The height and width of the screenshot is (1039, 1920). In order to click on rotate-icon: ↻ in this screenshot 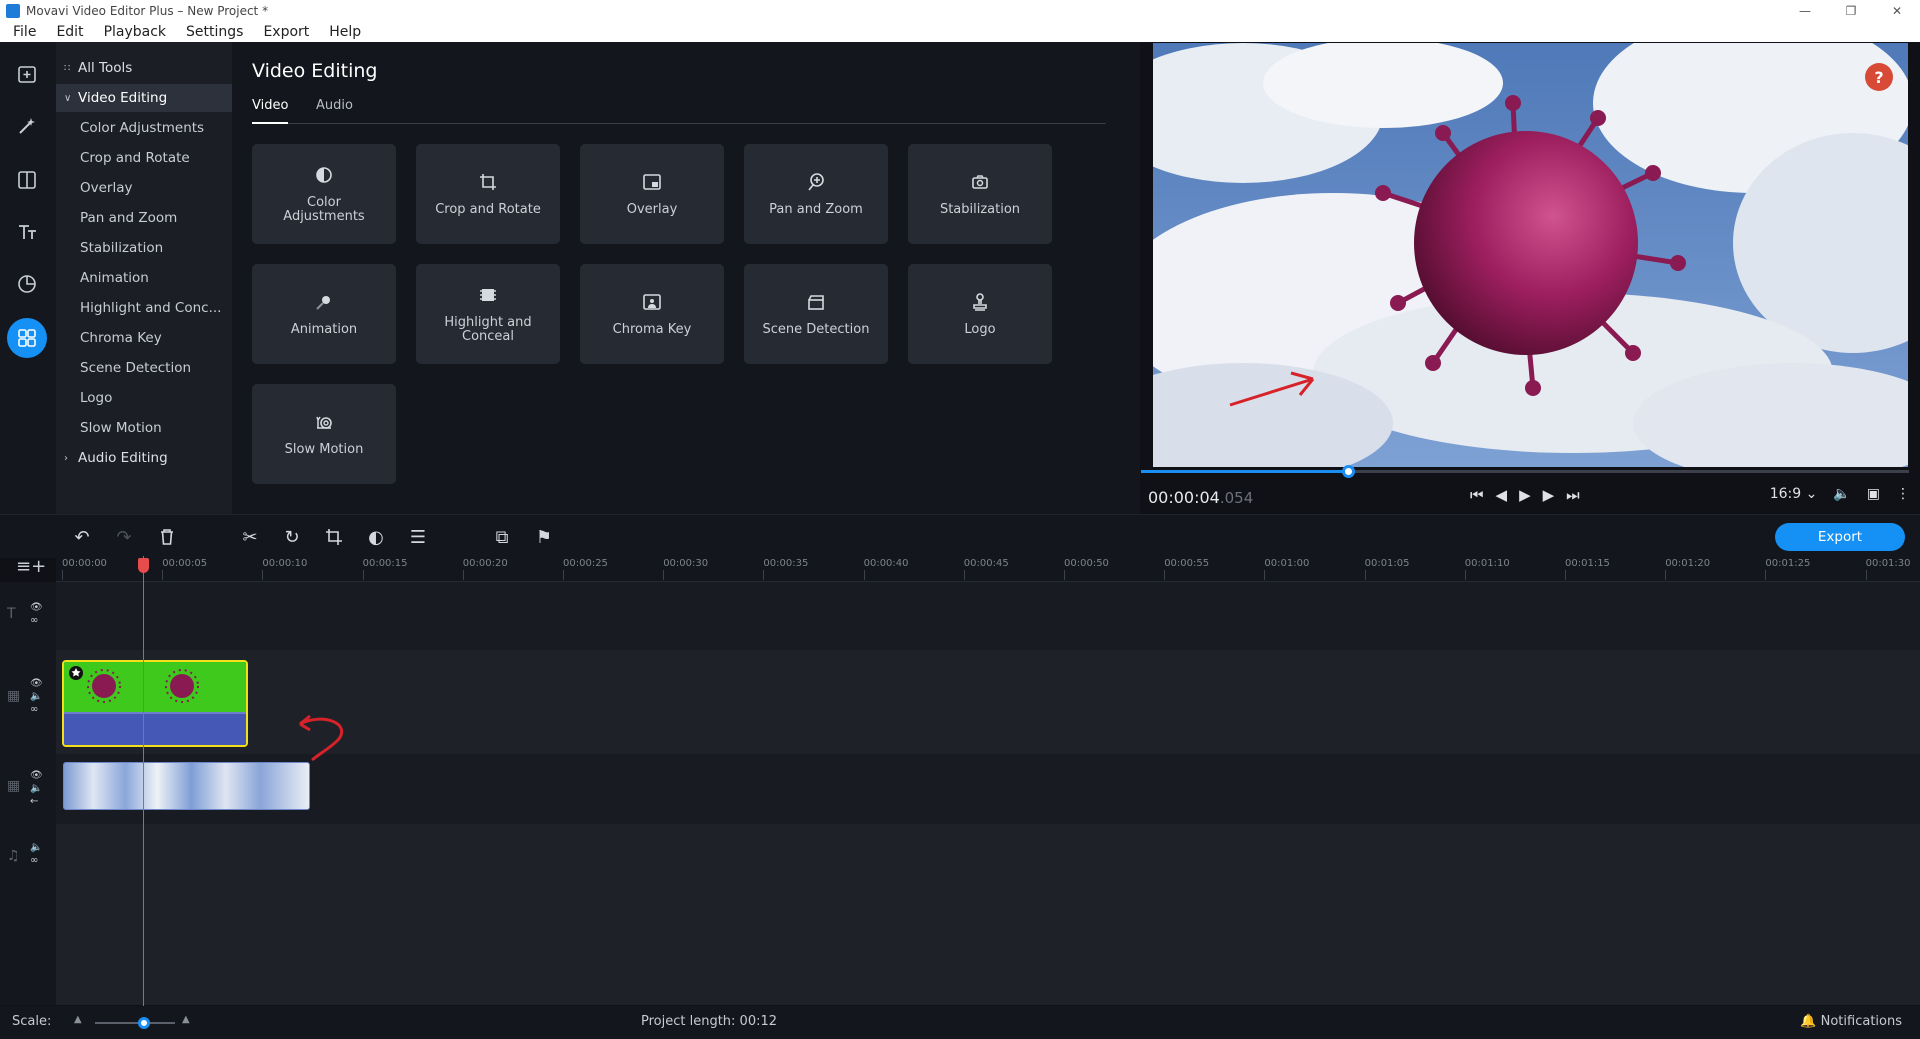, I will do `click(292, 537)`.